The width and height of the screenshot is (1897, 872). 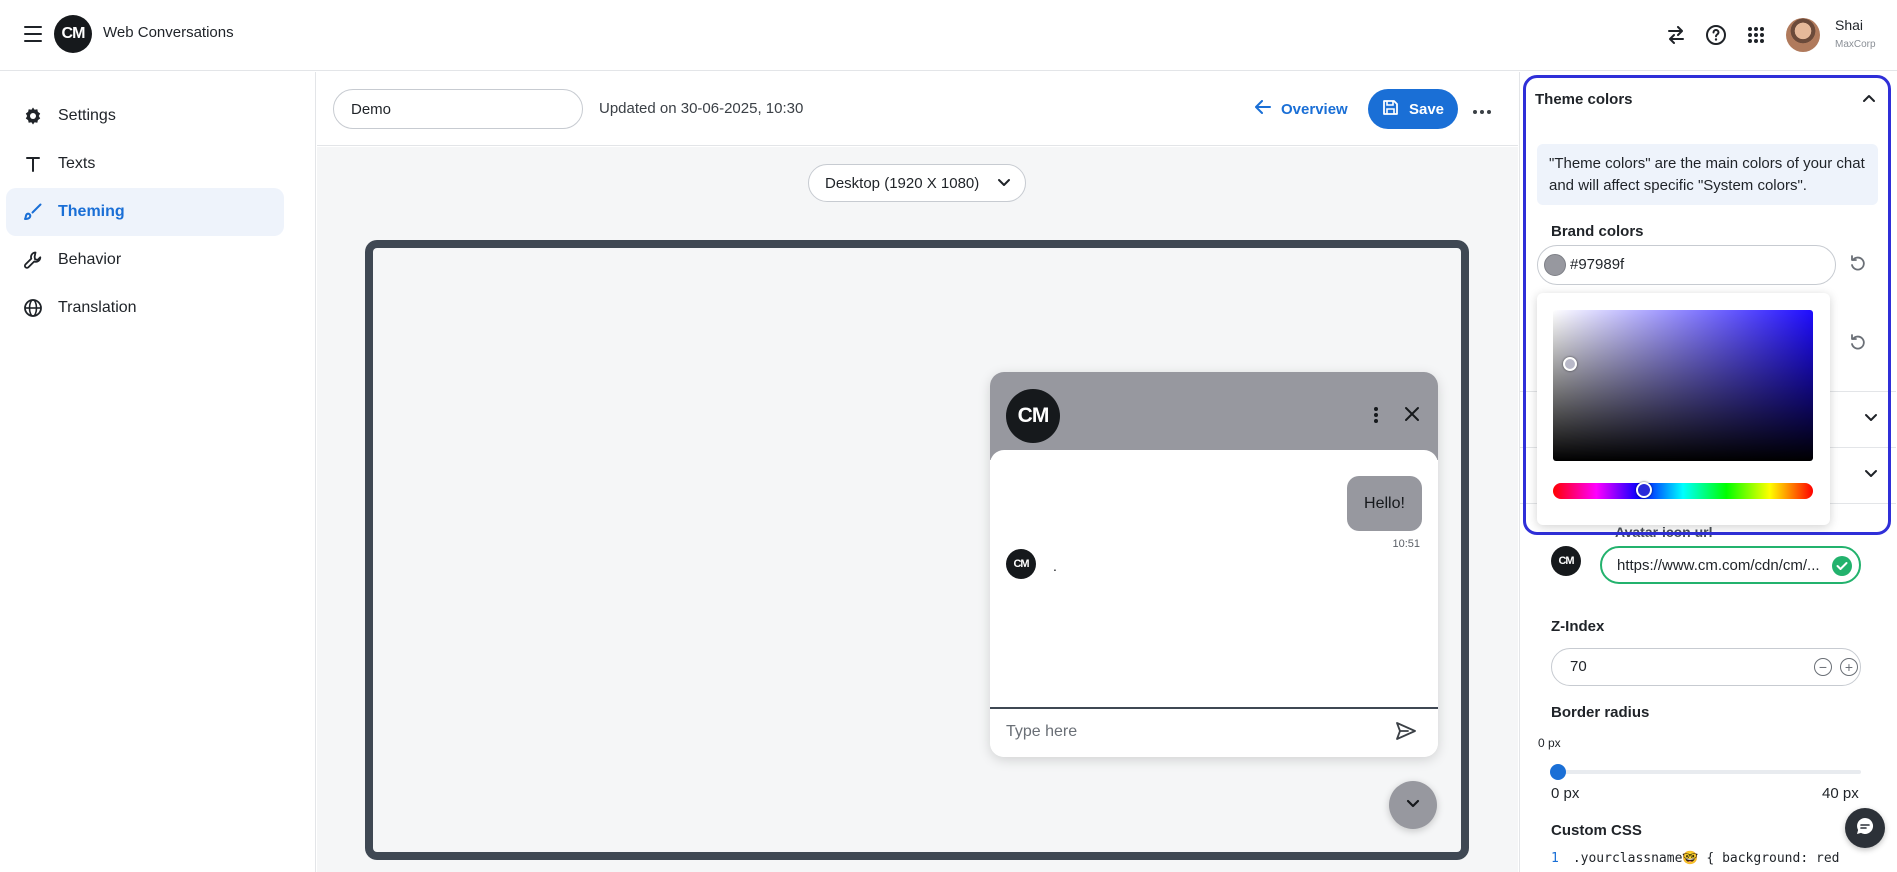 I want to click on brush-icon, so click(x=33, y=212).